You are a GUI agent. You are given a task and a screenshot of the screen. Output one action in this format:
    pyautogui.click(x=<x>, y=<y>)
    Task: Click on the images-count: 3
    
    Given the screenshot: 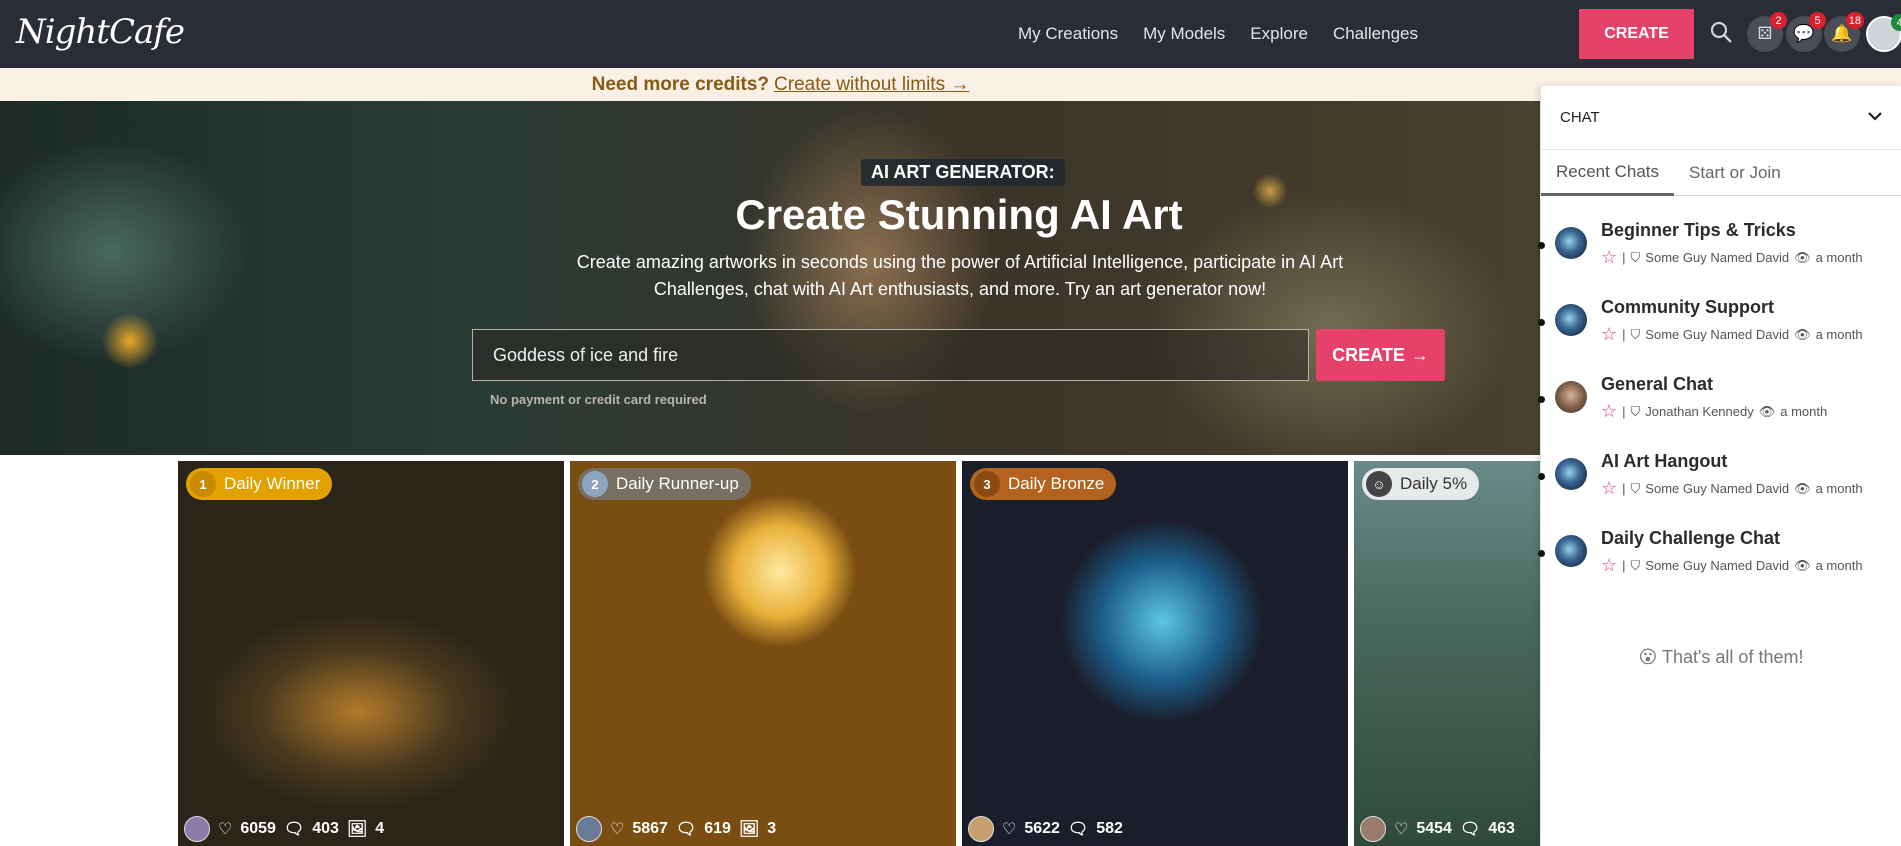 What is the action you would take?
    pyautogui.click(x=772, y=828)
    